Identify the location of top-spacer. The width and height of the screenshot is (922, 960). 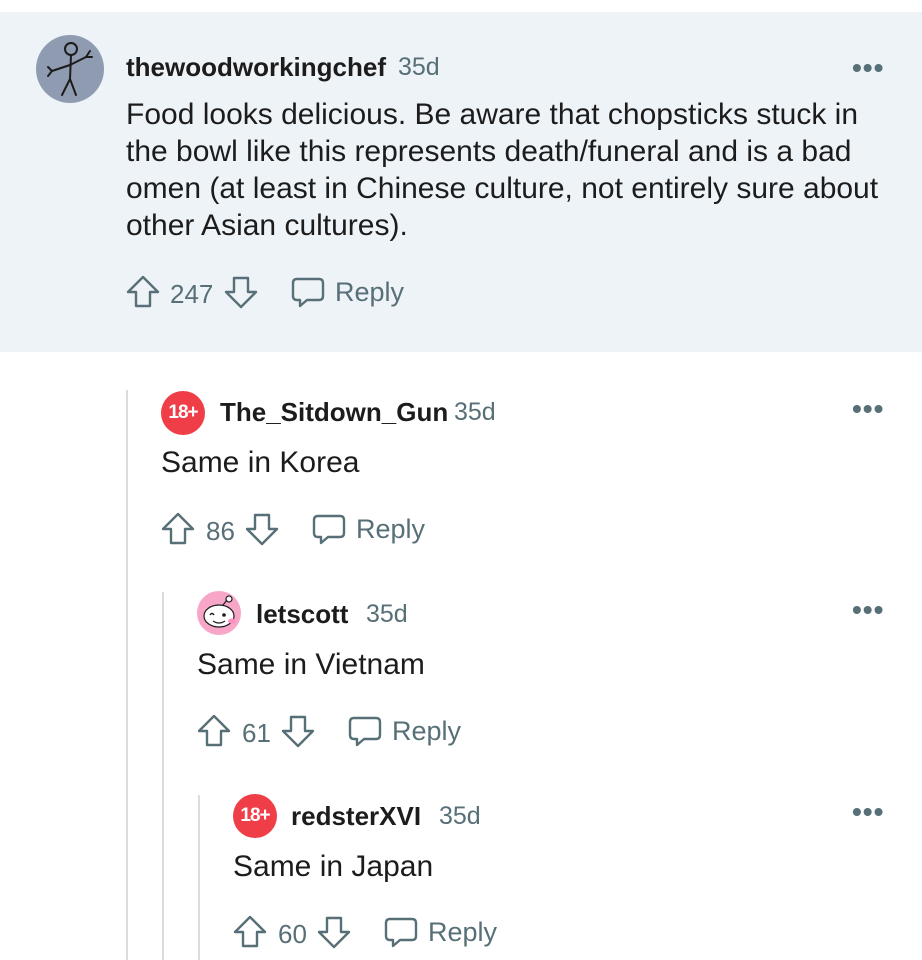
(461, 6).